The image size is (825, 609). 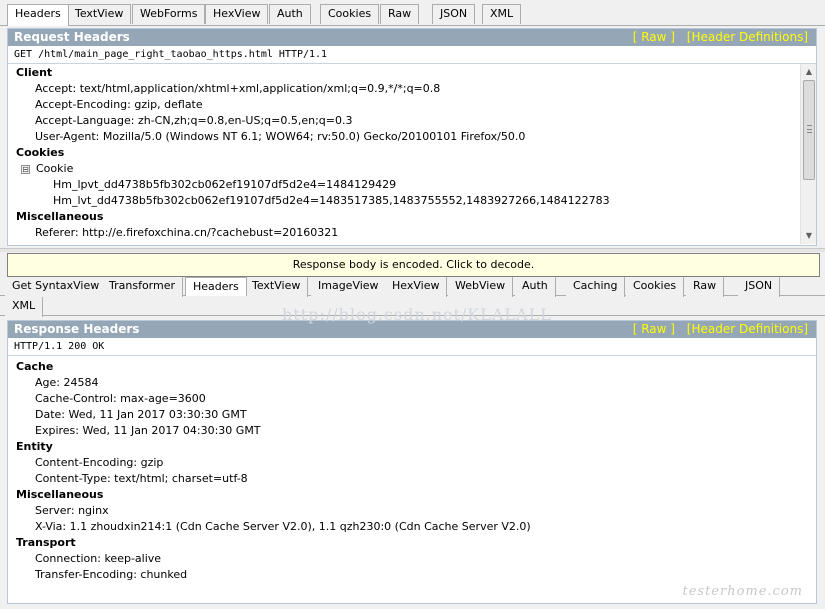 I want to click on tab-request-json: JSON, so click(x=454, y=14).